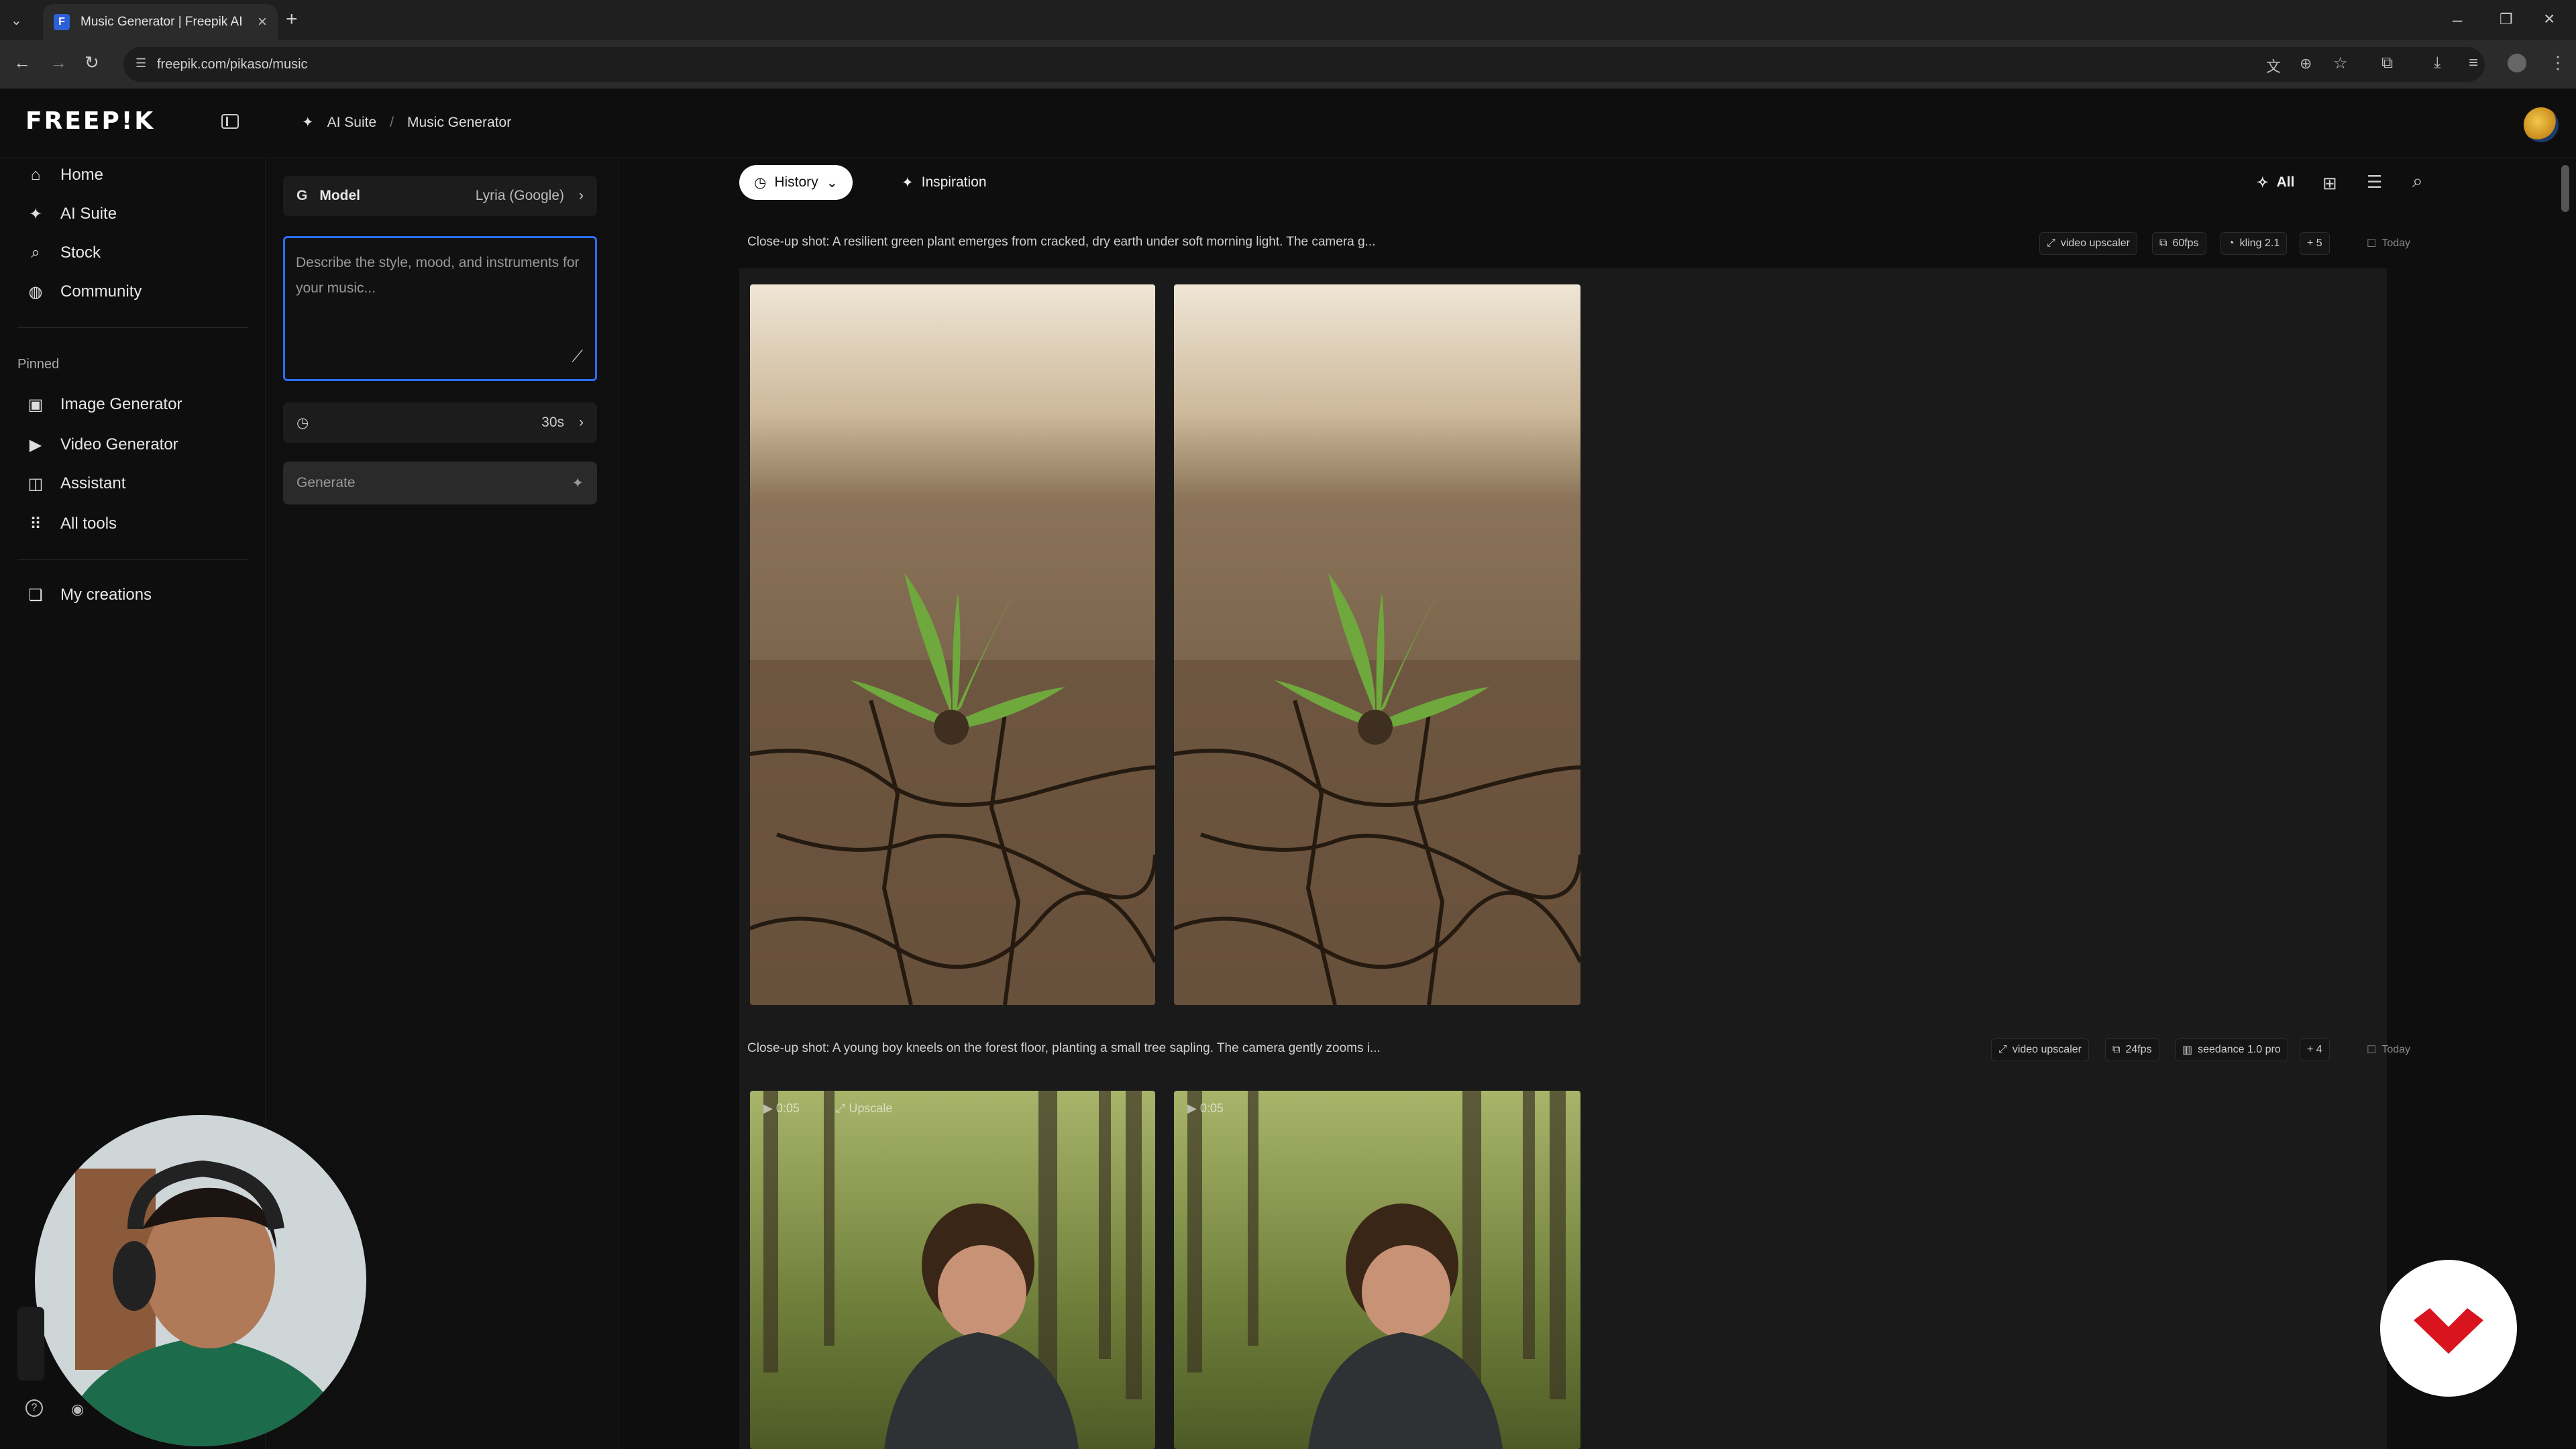  I want to click on model-selector: G Model Lyria (Google) ›, so click(440, 196).